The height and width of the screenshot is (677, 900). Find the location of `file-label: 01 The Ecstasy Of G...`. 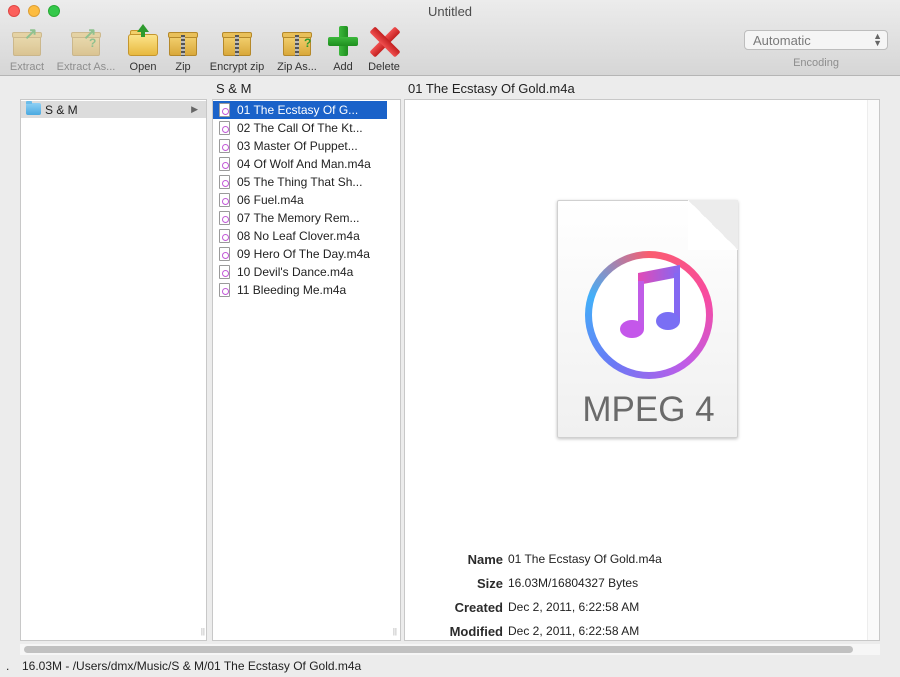

file-label: 01 The Ecstasy Of G... is located at coordinates (298, 110).